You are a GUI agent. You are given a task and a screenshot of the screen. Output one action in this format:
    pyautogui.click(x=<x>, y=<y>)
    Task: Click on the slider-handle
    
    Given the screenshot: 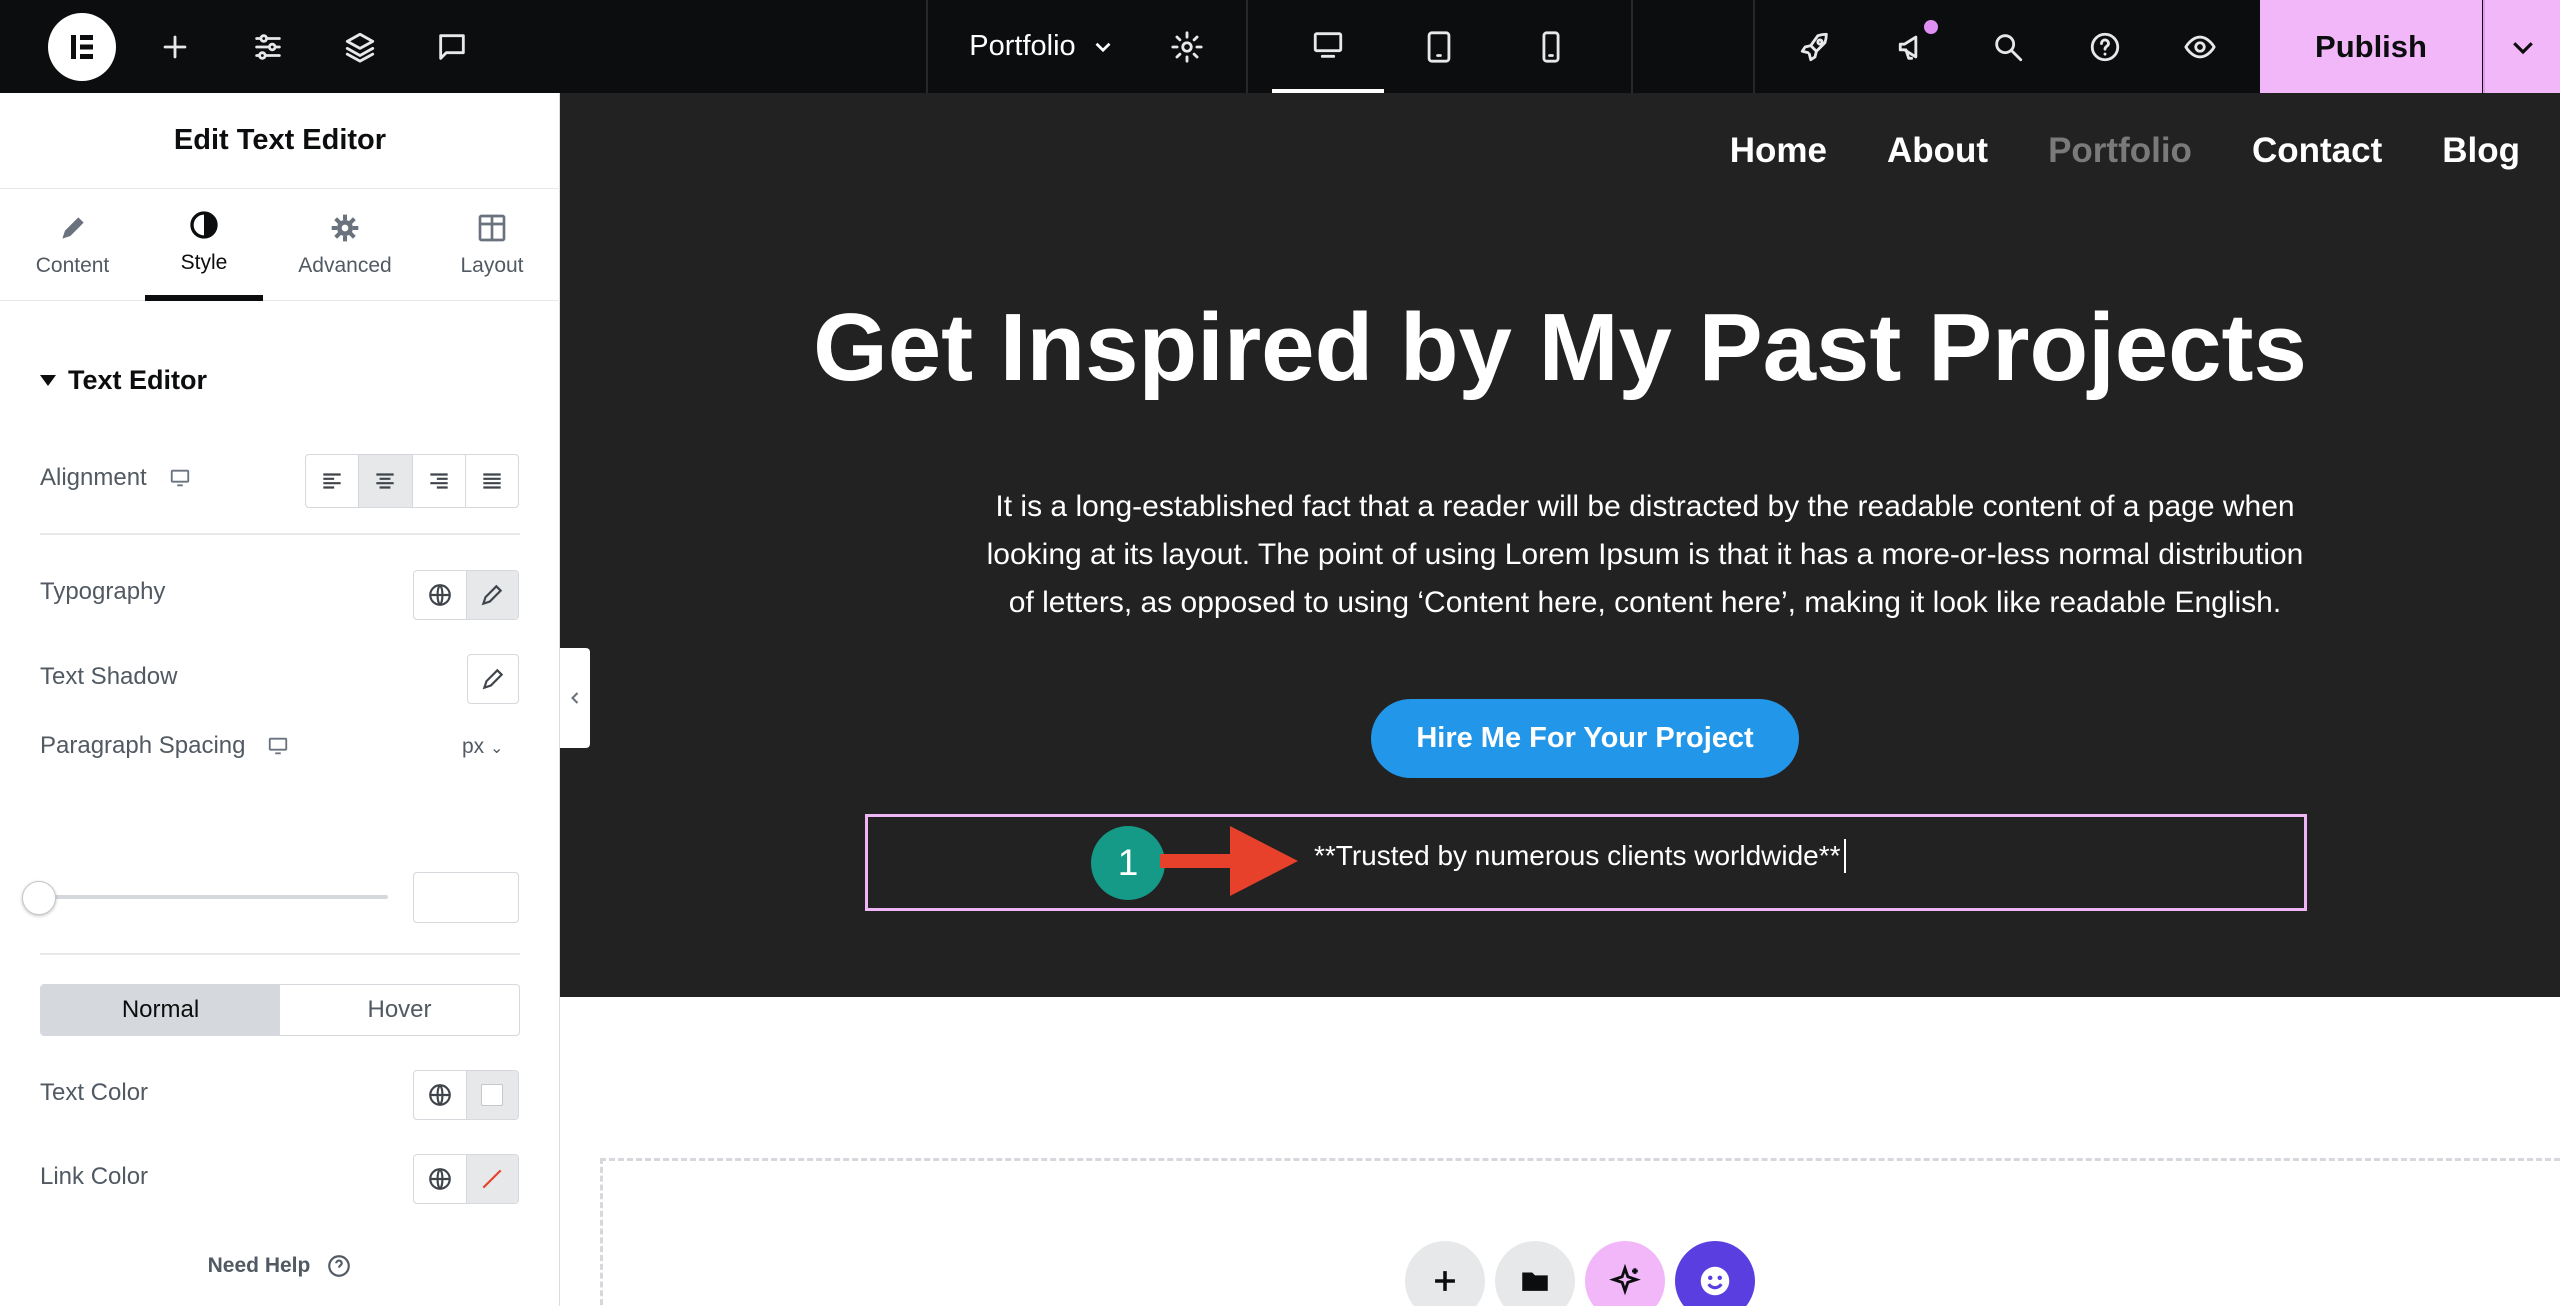 What is the action you would take?
    pyautogui.click(x=39, y=898)
    